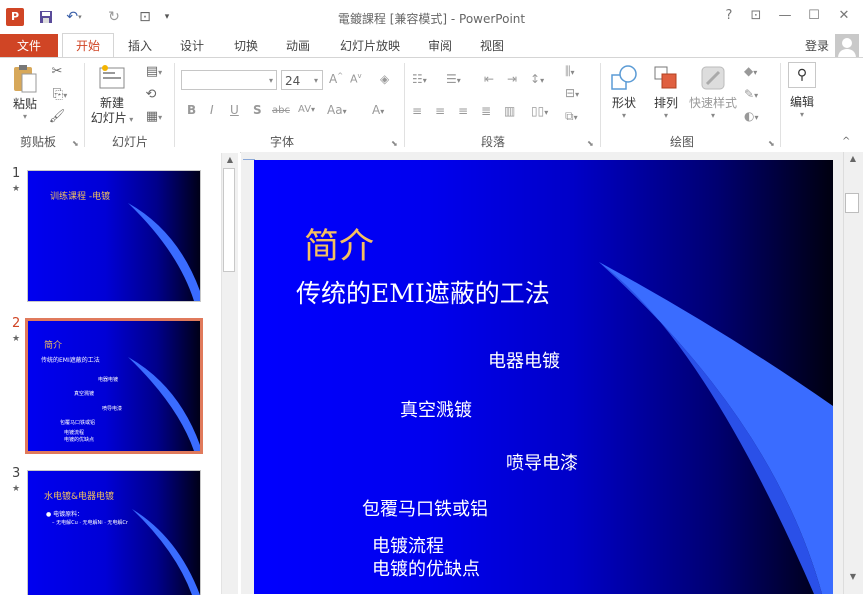 Image resolution: width=863 pixels, height=595 pixels. Describe the element at coordinates (337, 110) in the screenshot. I see `change-case-icon: Aa▾` at that location.